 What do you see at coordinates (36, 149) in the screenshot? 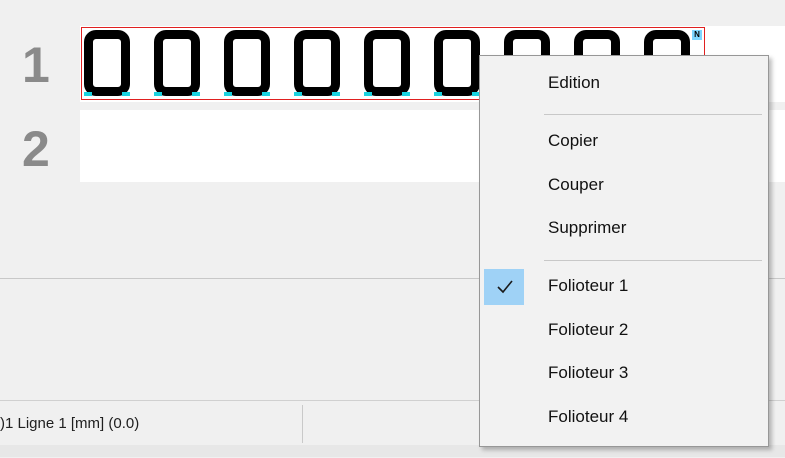
I see `line-number-2: 2` at bounding box center [36, 149].